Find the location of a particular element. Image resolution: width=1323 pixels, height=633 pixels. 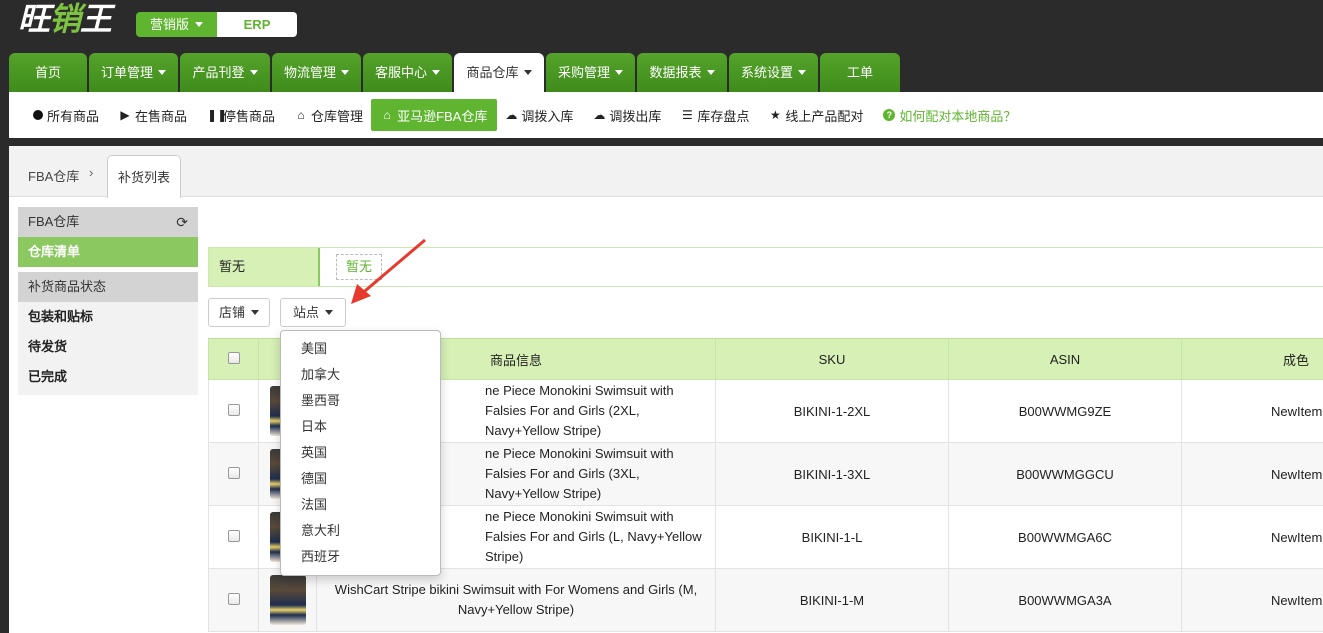

subnav-label: 停售商品 is located at coordinates (249, 116).